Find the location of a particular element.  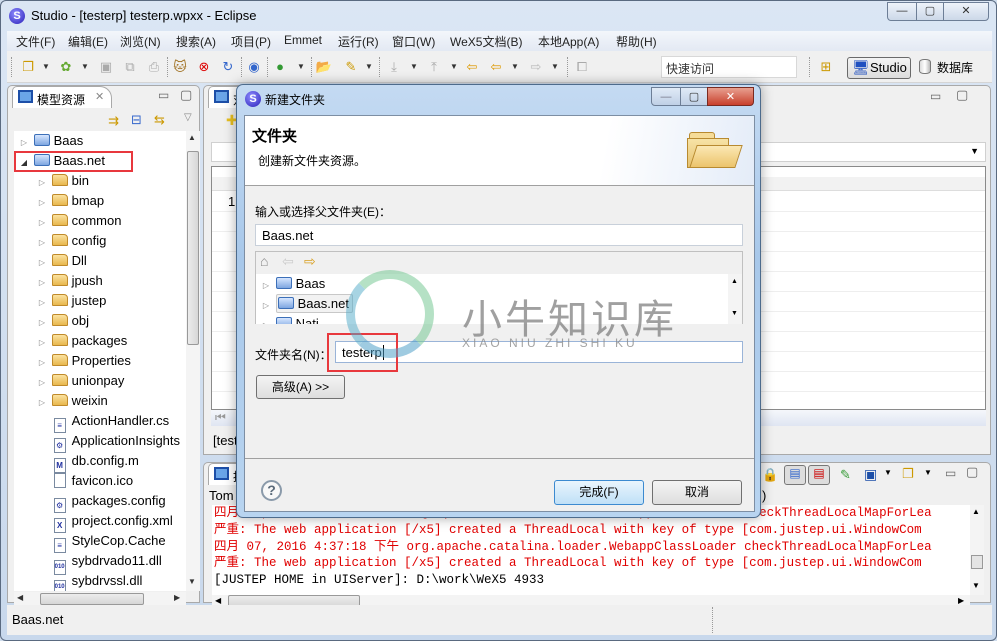

sync-icon: ⇆ is located at coordinates (159, 120).